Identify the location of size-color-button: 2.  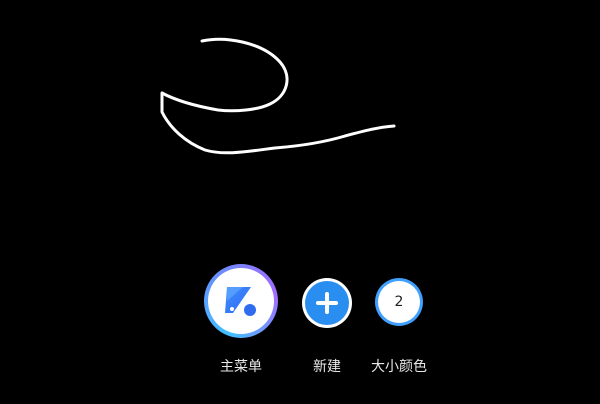
(399, 302).